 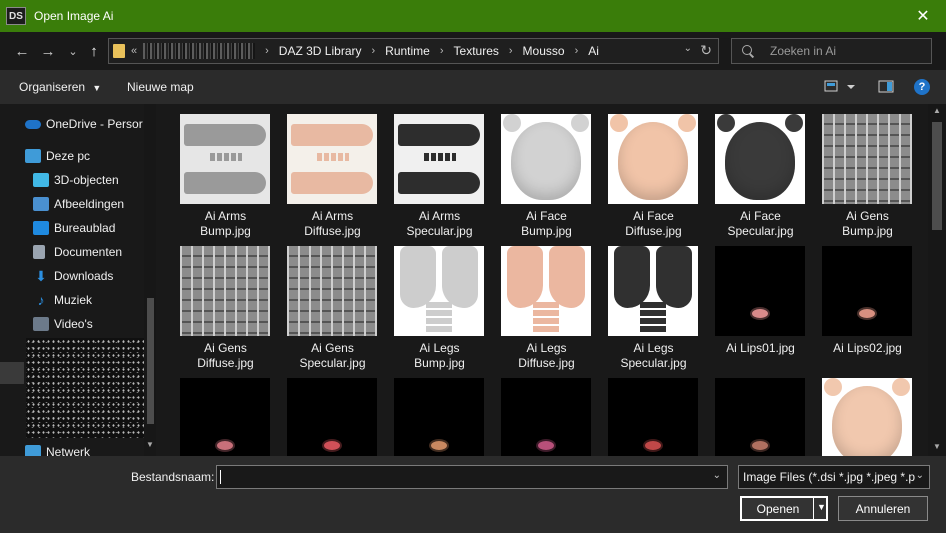 I want to click on filename-input: ⌄, so click(x=472, y=477).